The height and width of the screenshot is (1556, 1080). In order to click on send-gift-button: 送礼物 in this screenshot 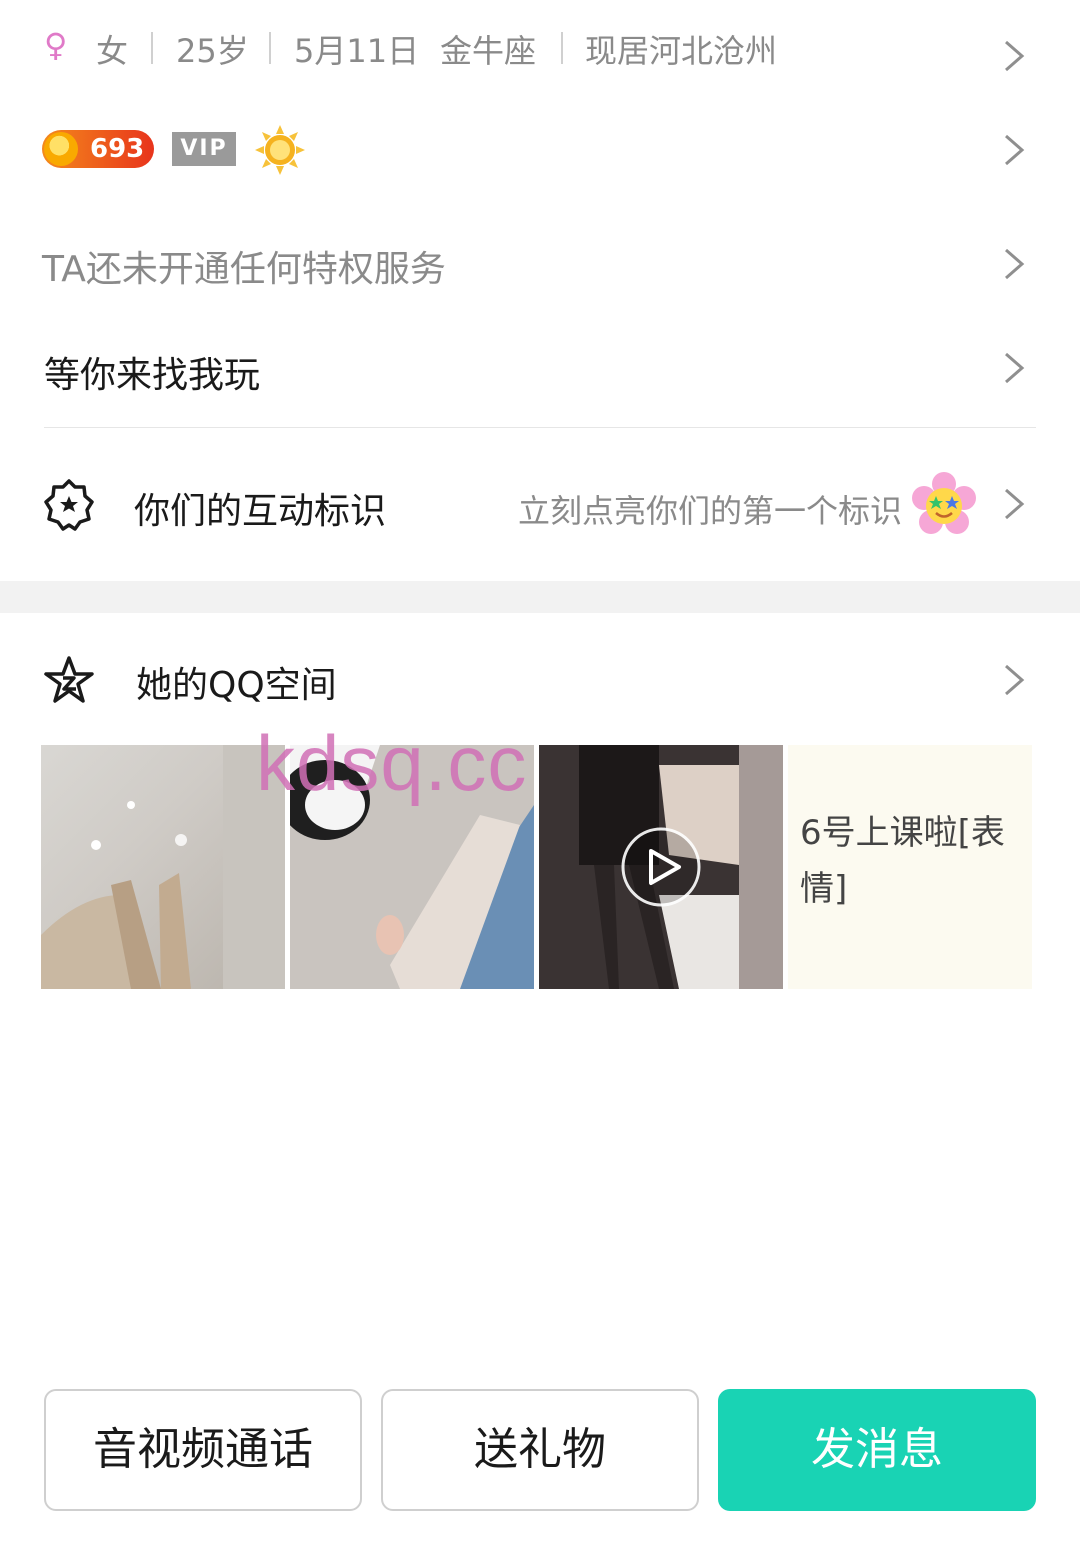, I will do `click(540, 1450)`.